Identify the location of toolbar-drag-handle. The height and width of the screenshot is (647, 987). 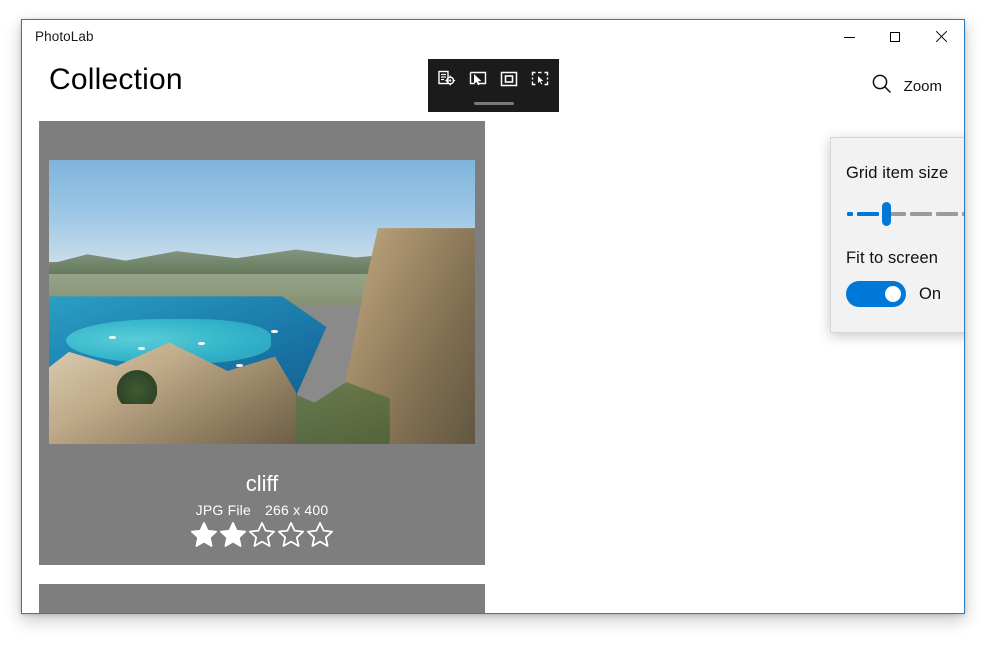
(493, 103).